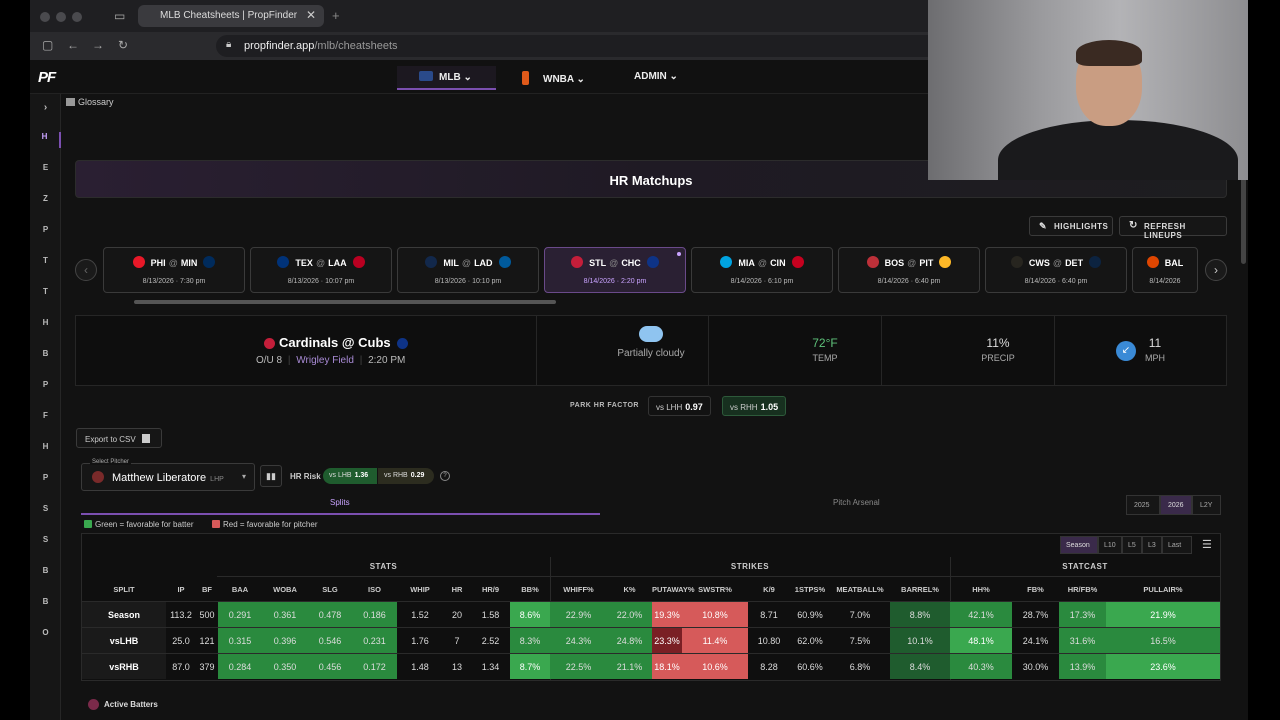 This screenshot has width=1280, height=720. I want to click on new-tab-icon: +, so click(336, 15).